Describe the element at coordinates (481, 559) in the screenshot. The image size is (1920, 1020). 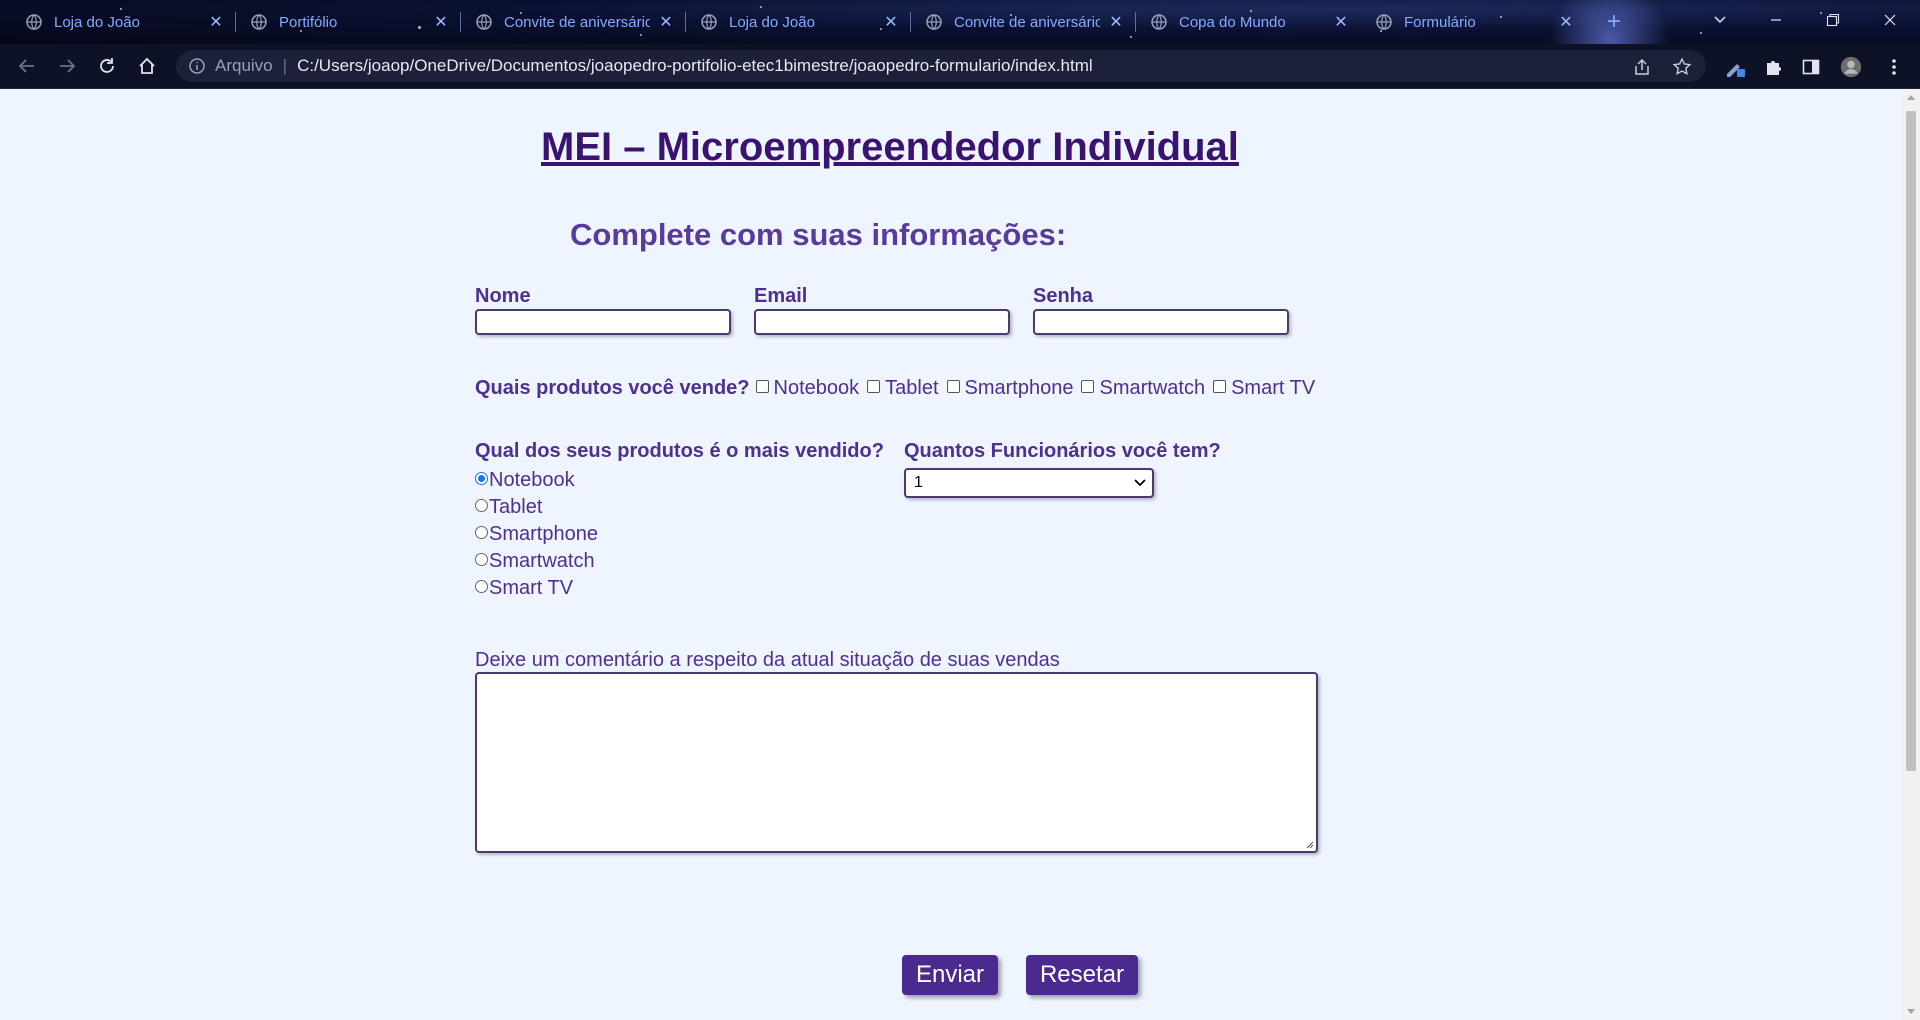
I see `radio-smartwatch` at that location.